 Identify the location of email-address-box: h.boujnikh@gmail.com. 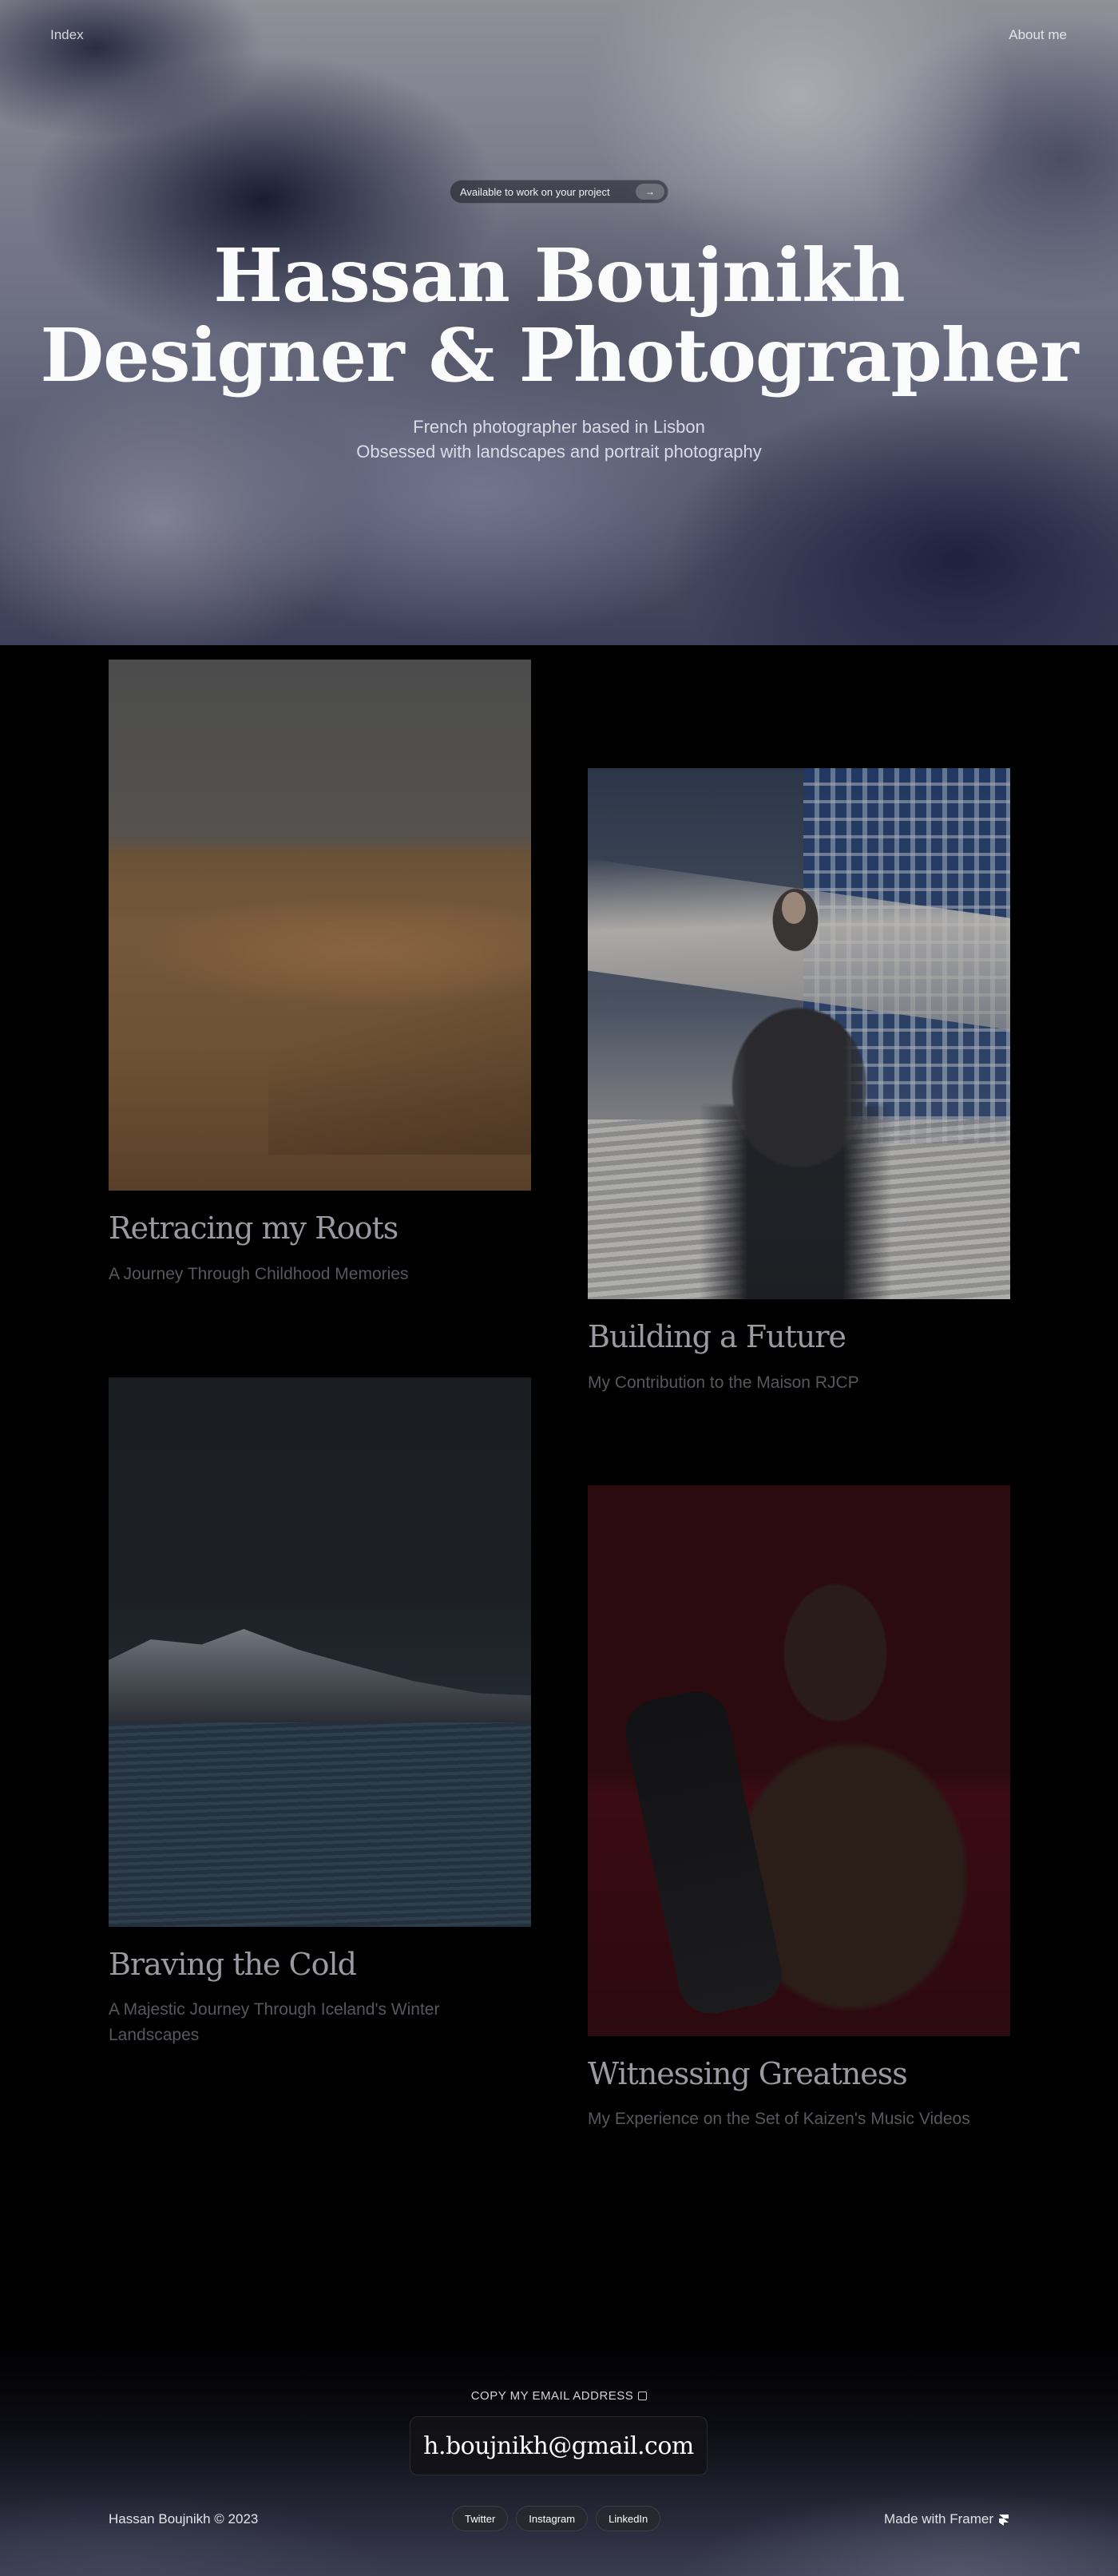
(559, 2445).